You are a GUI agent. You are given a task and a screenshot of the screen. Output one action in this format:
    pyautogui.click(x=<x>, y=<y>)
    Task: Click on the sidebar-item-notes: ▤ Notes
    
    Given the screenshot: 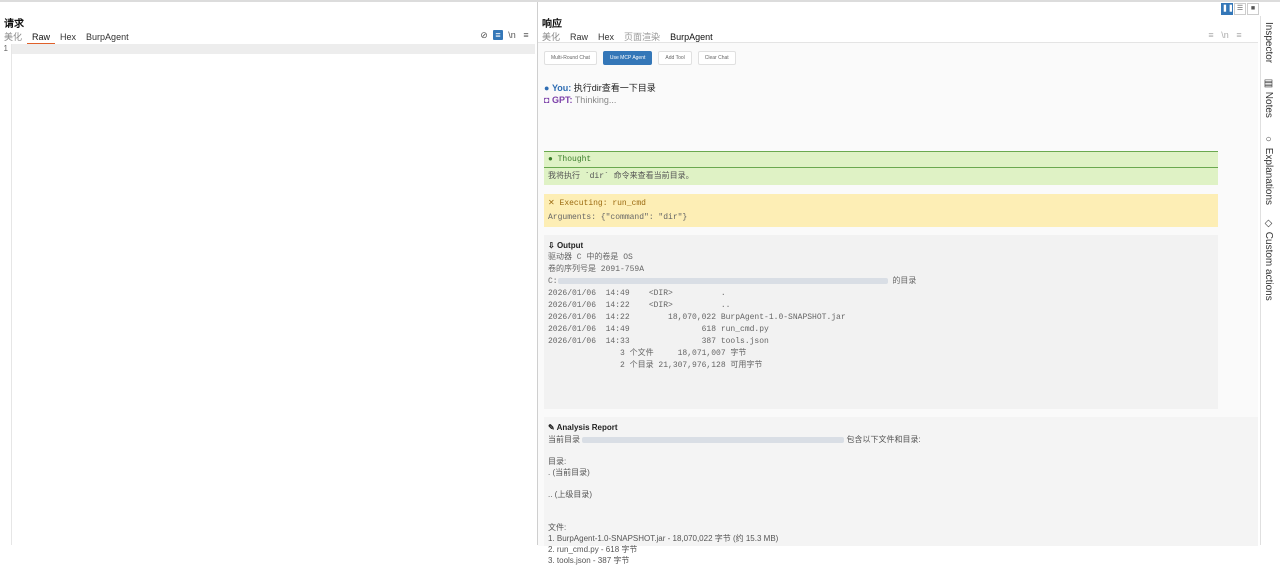 What is the action you would take?
    pyautogui.click(x=1268, y=98)
    